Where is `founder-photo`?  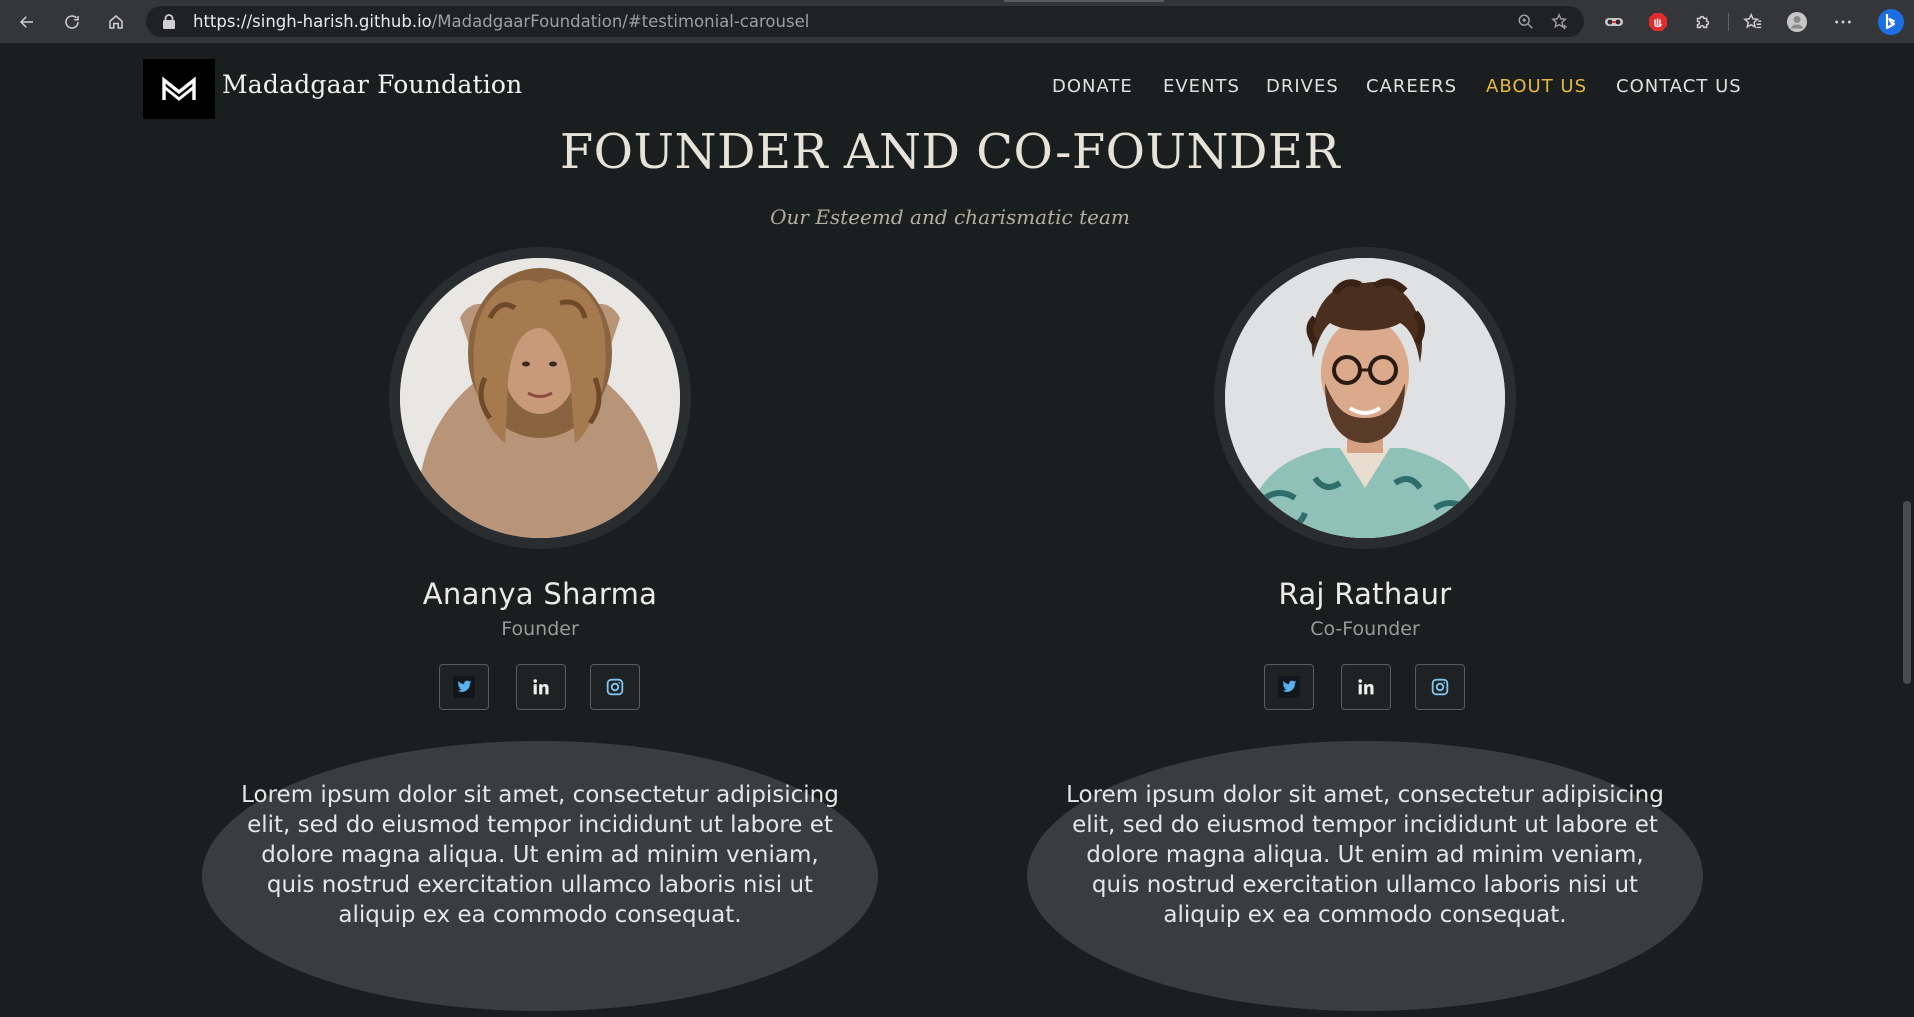
founder-photo is located at coordinates (540, 398).